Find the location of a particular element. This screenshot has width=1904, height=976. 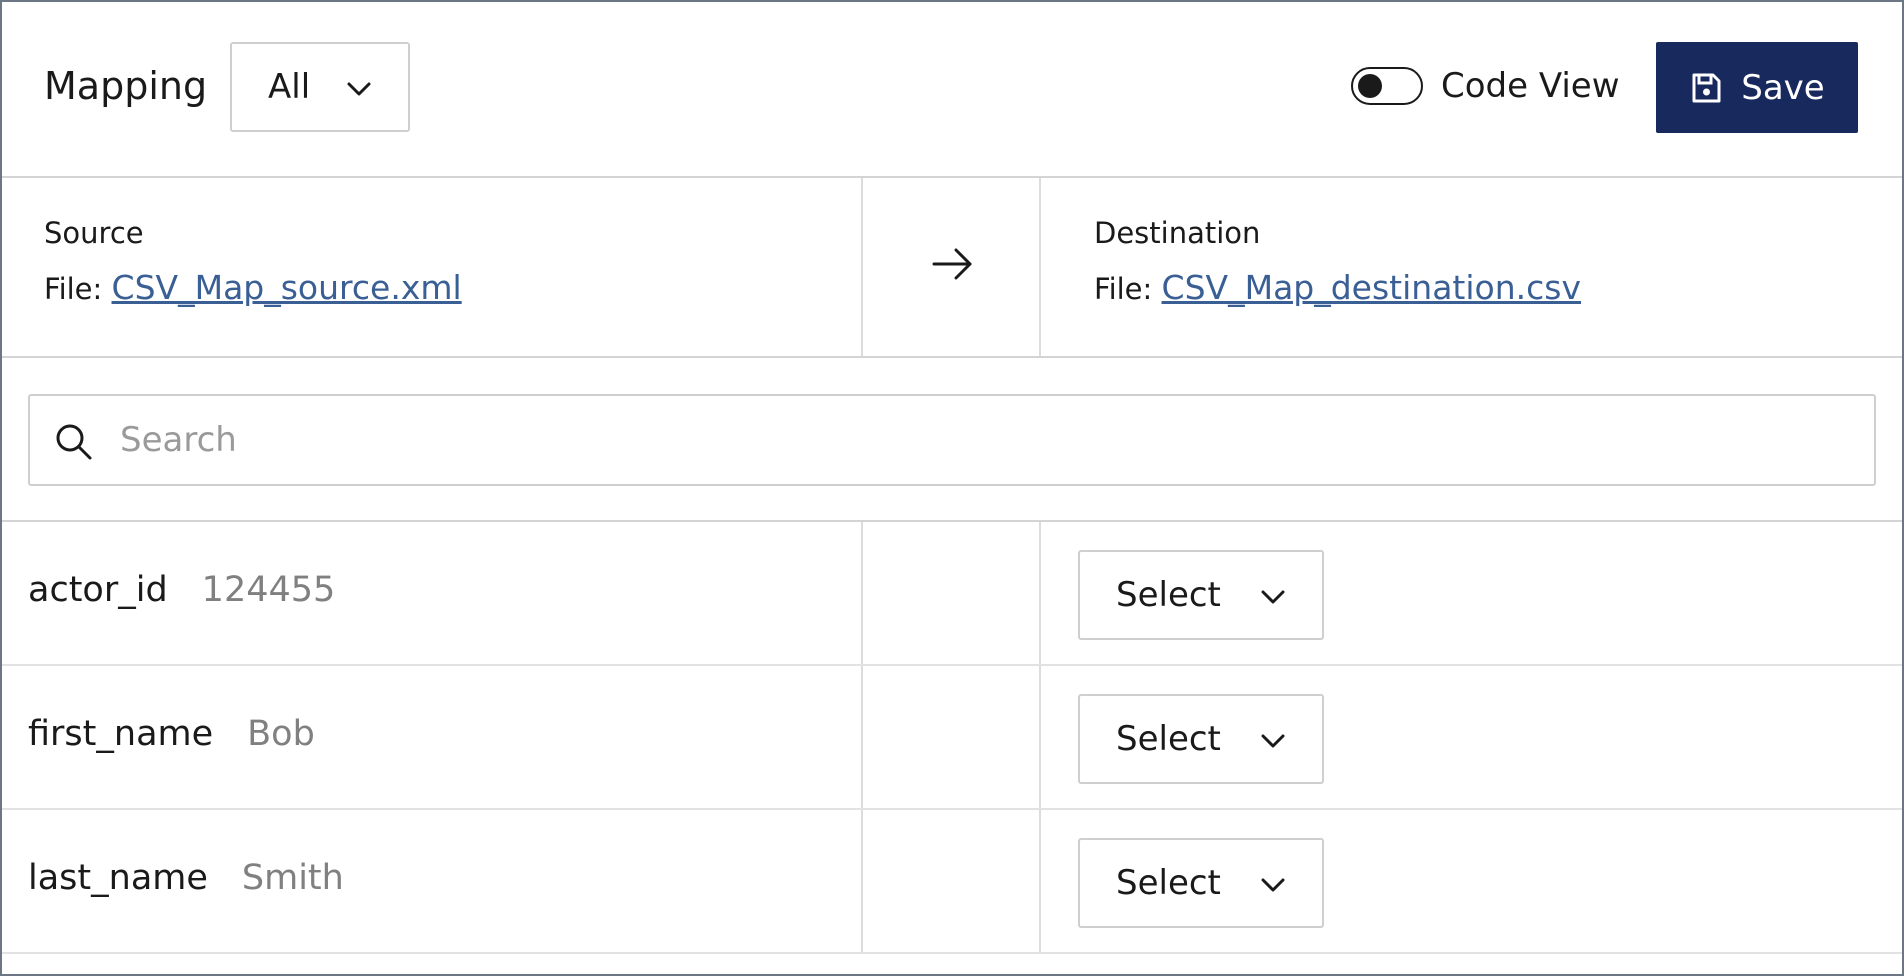

field-name: actor_id is located at coordinates (98, 590).